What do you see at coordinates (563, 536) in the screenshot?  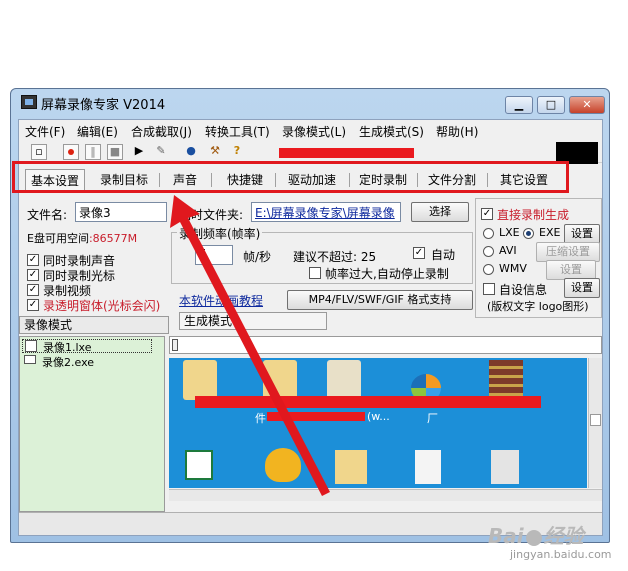 I see `watermark-brand2-text: 经验` at bounding box center [563, 536].